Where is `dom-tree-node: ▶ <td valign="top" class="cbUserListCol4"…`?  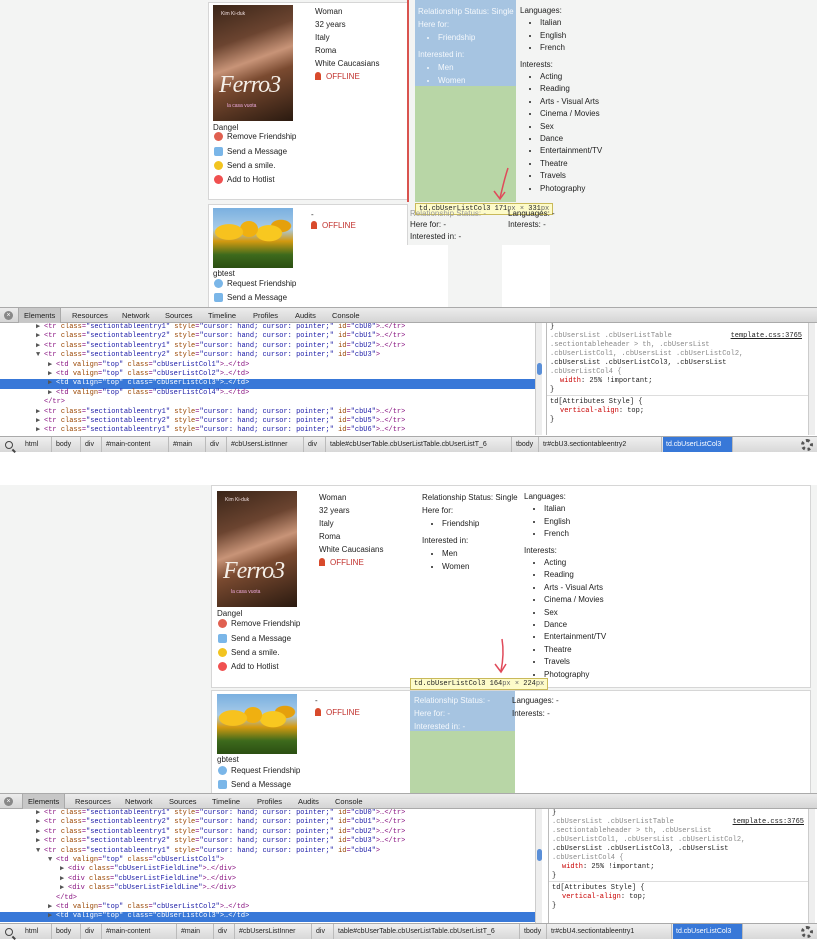 dom-tree-node: ▶ <td valign="top" class="cbUserListCol4"… is located at coordinates (270, 393).